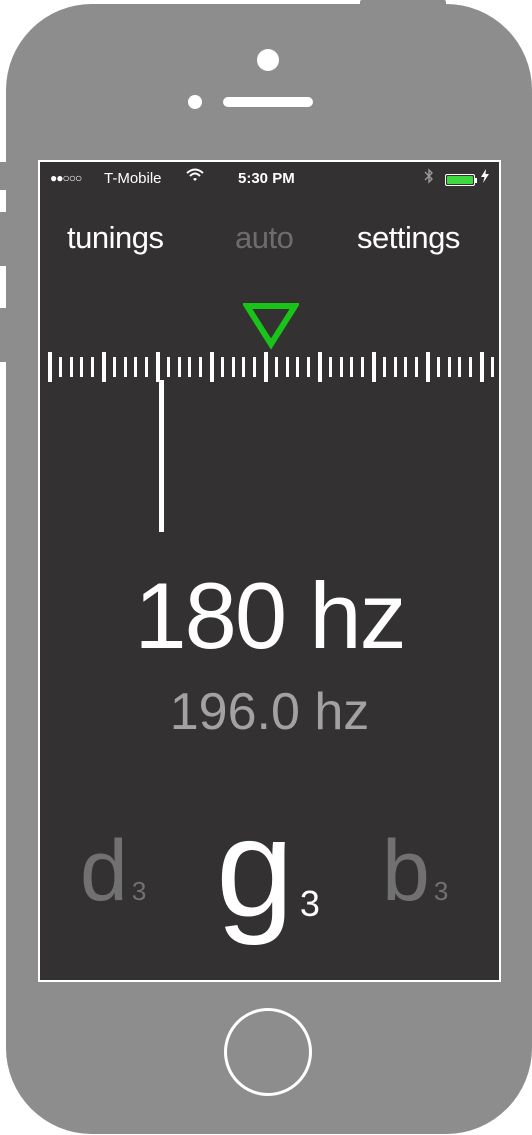 Image resolution: width=532 pixels, height=1135 pixels. I want to click on home-button, so click(268, 1052).